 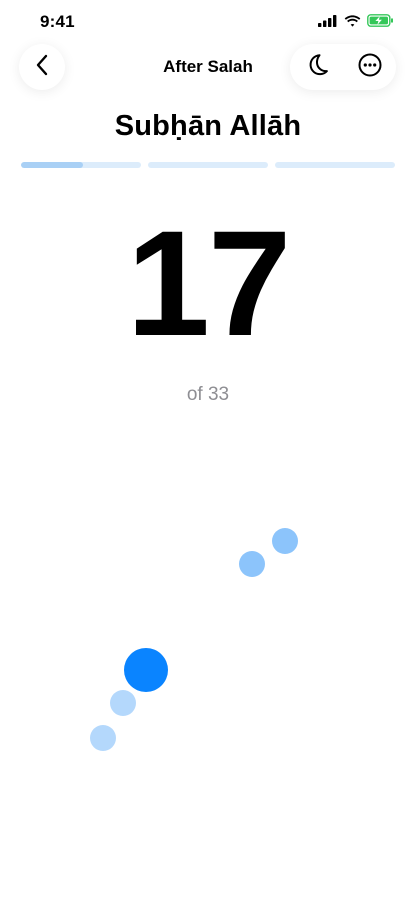 What do you see at coordinates (208, 22) in the screenshot?
I see `status-bar: 9:41` at bounding box center [208, 22].